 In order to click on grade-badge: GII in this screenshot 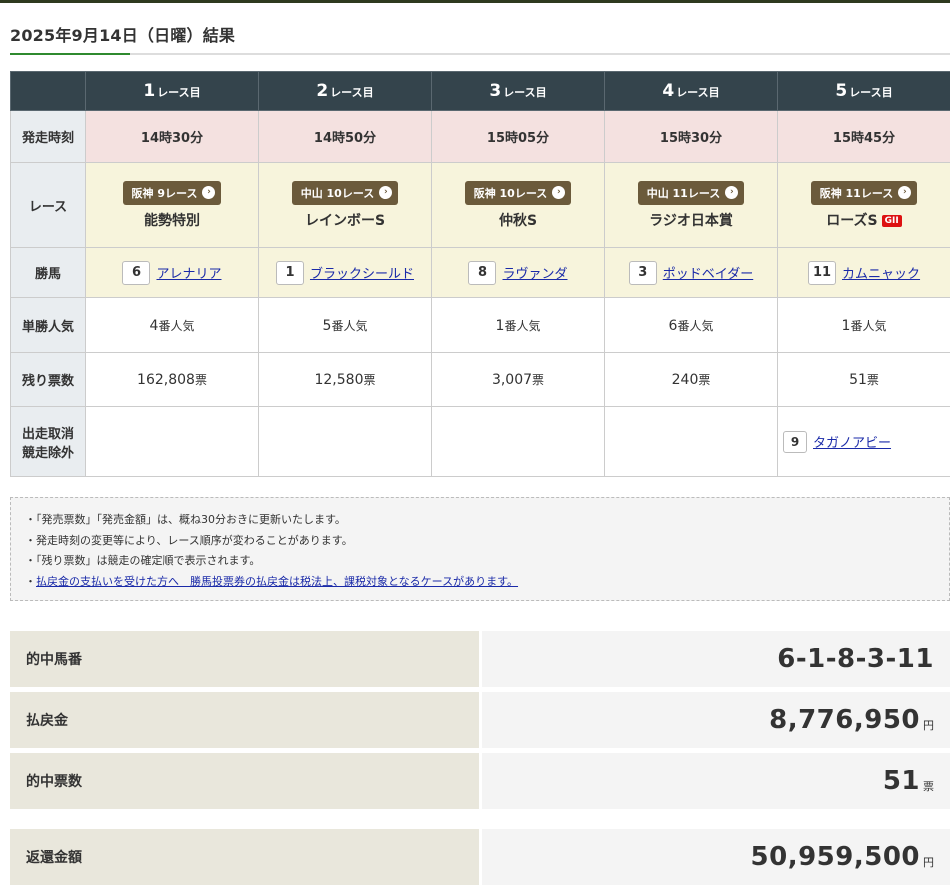, I will do `click(891, 220)`.